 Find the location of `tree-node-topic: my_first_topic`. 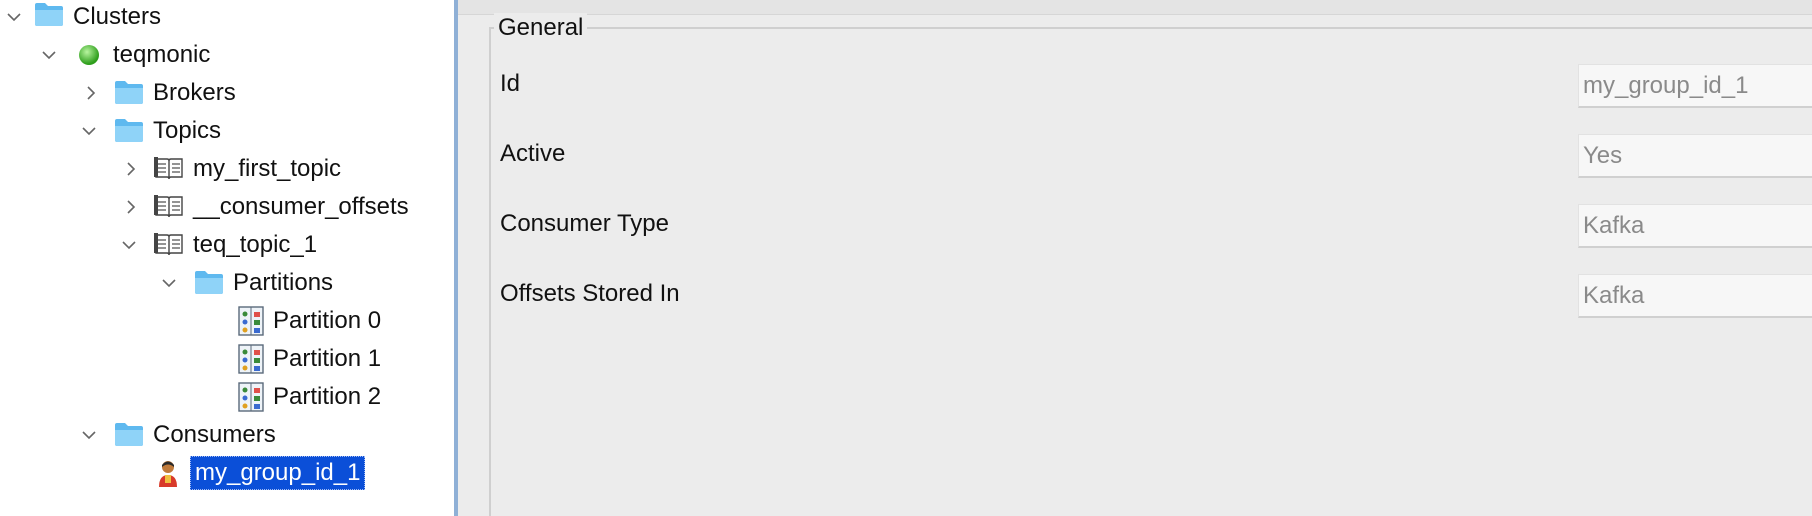

tree-node-topic: my_first_topic is located at coordinates (227, 169).